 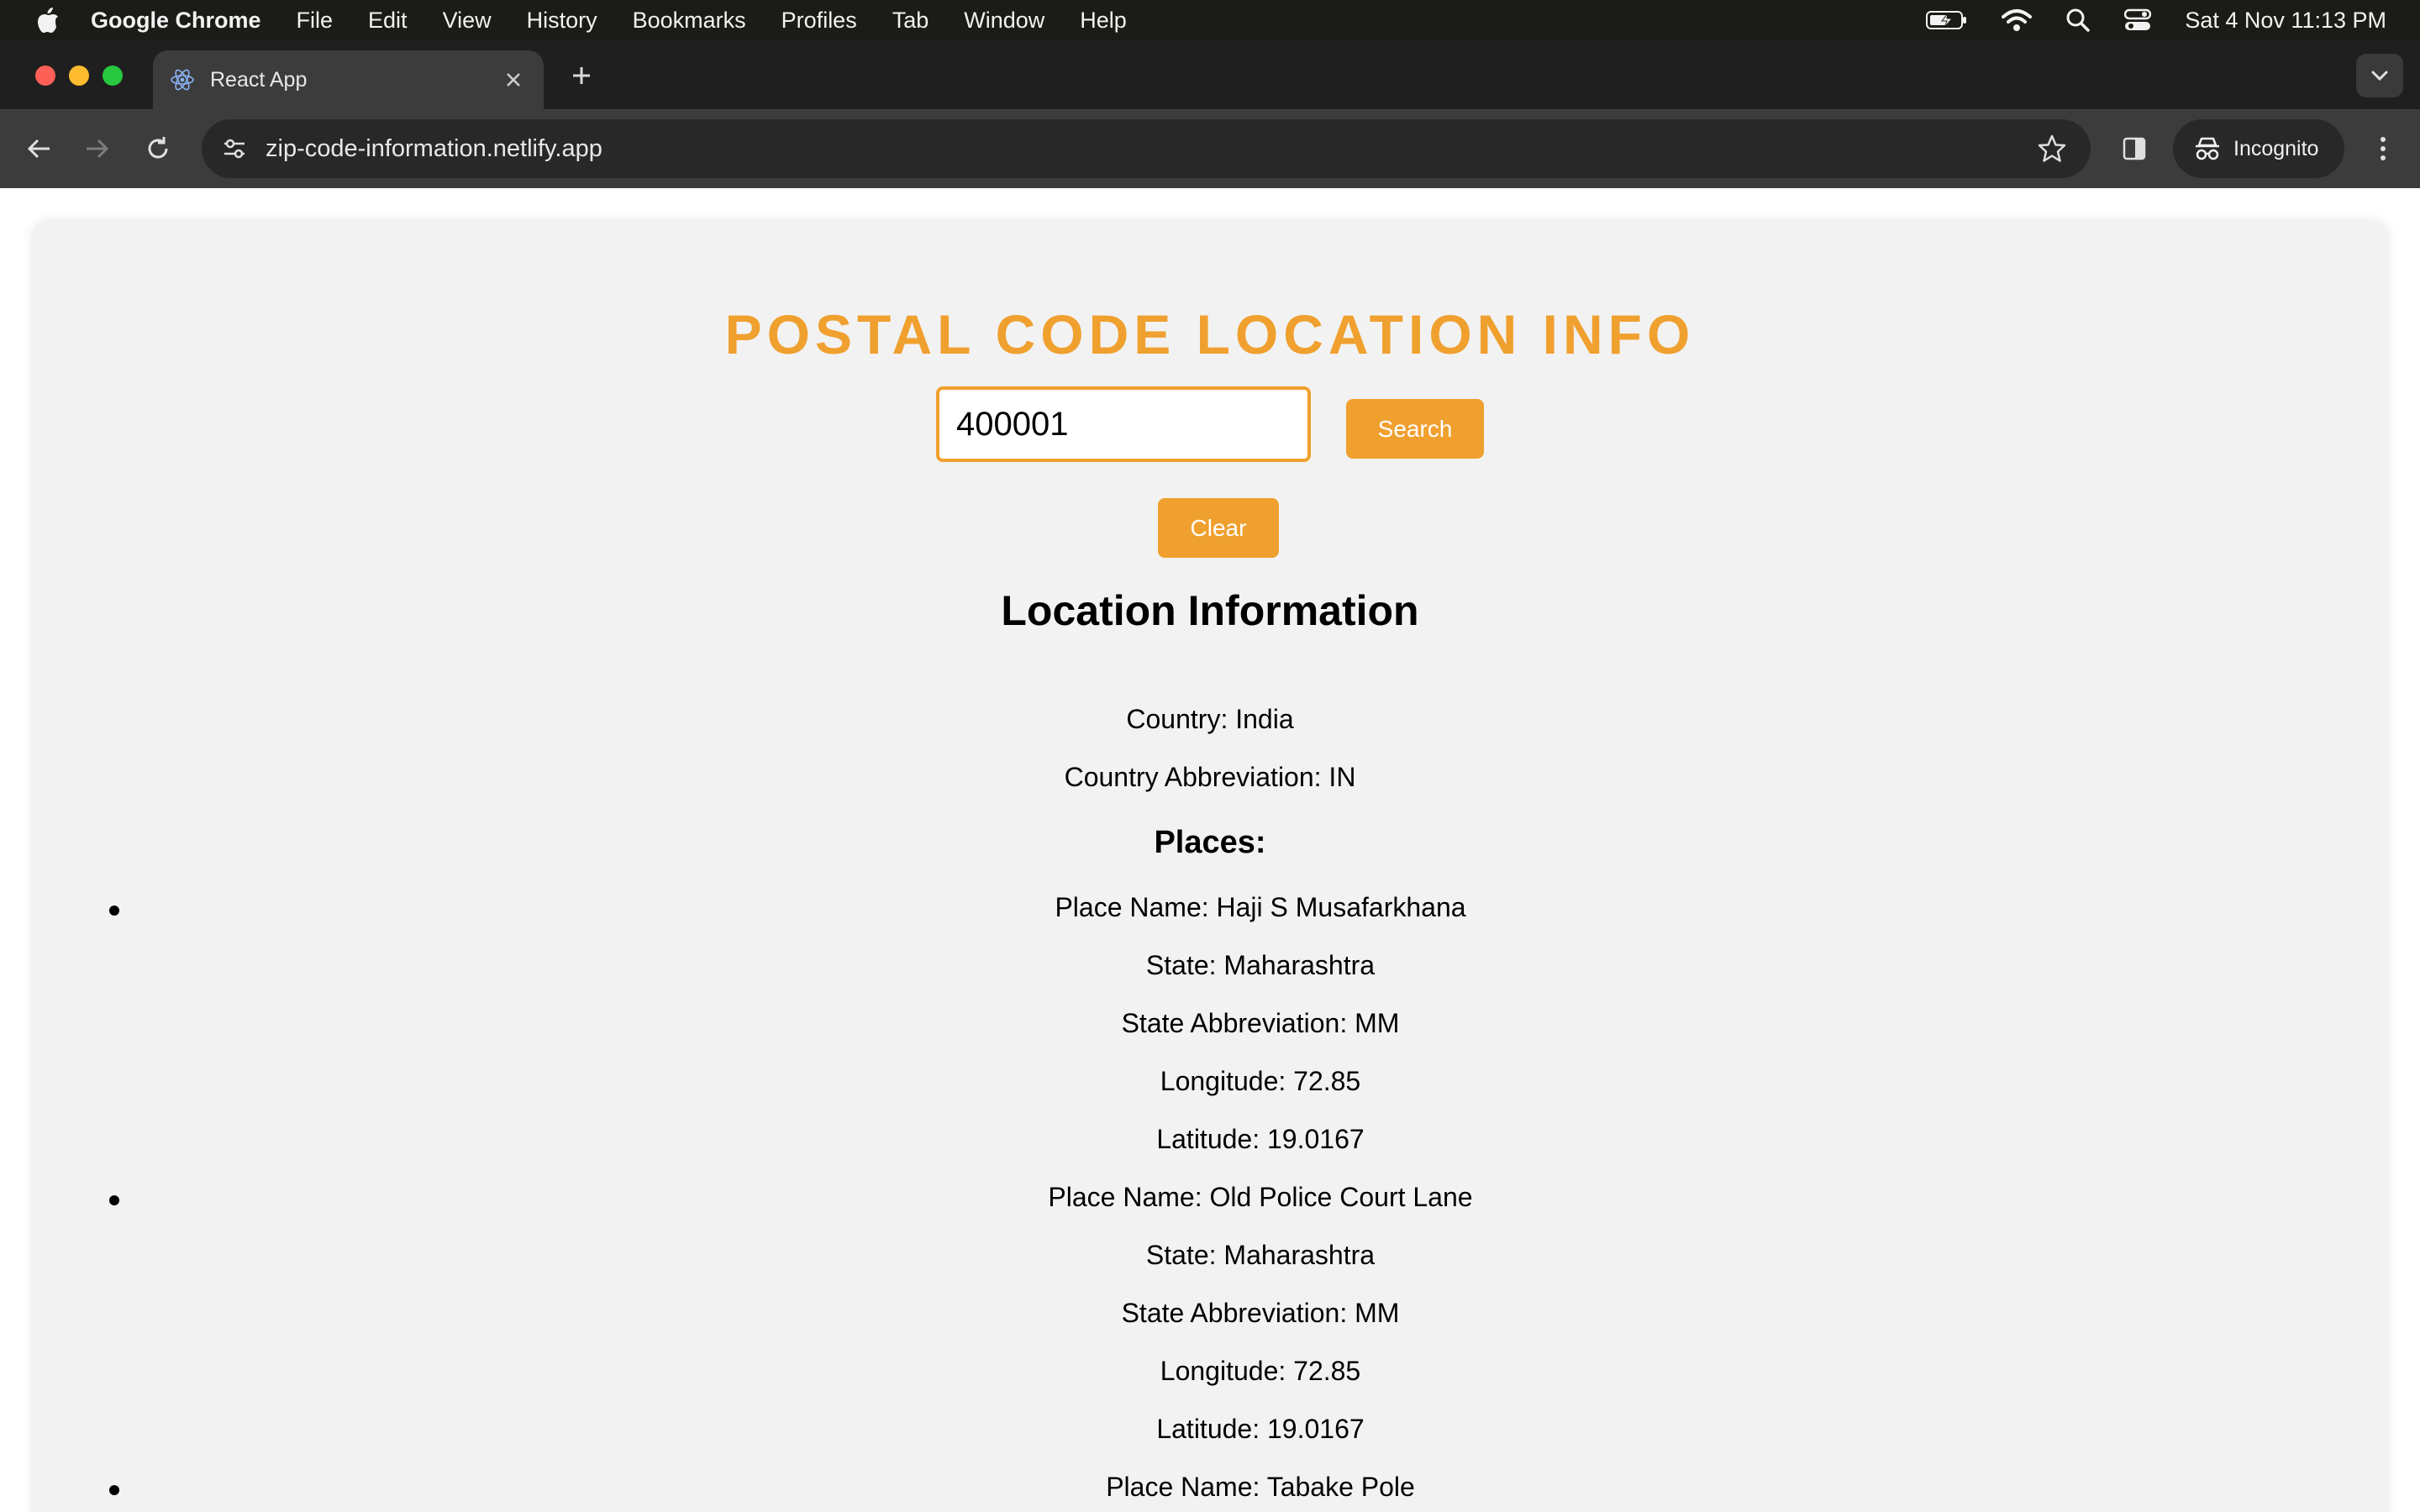 I want to click on side-panel-icon, so click(x=2134, y=149).